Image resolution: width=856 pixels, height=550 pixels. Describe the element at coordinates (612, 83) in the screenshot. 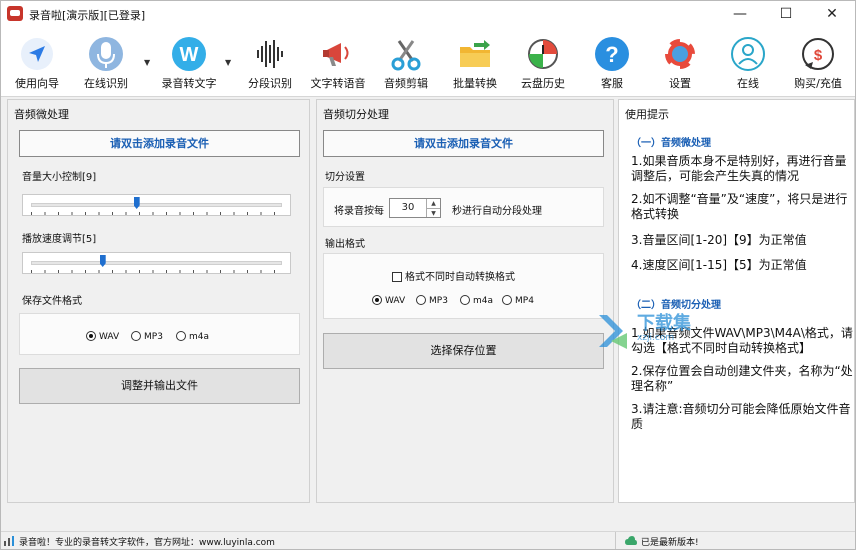

I see `toolbar-label: 客服` at that location.